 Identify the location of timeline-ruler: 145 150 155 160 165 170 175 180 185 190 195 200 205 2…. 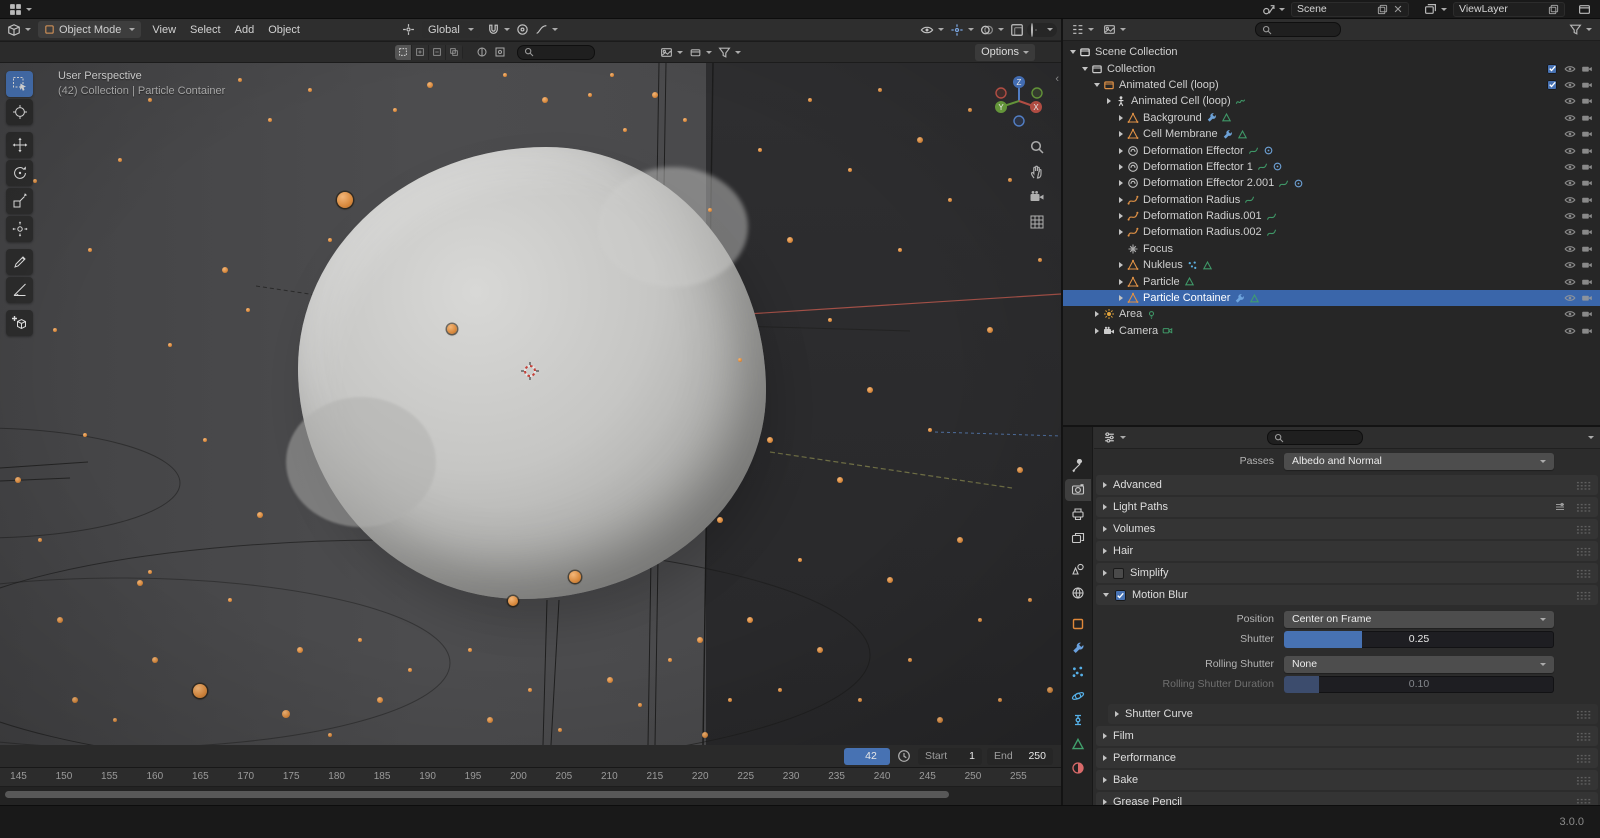
(530, 777).